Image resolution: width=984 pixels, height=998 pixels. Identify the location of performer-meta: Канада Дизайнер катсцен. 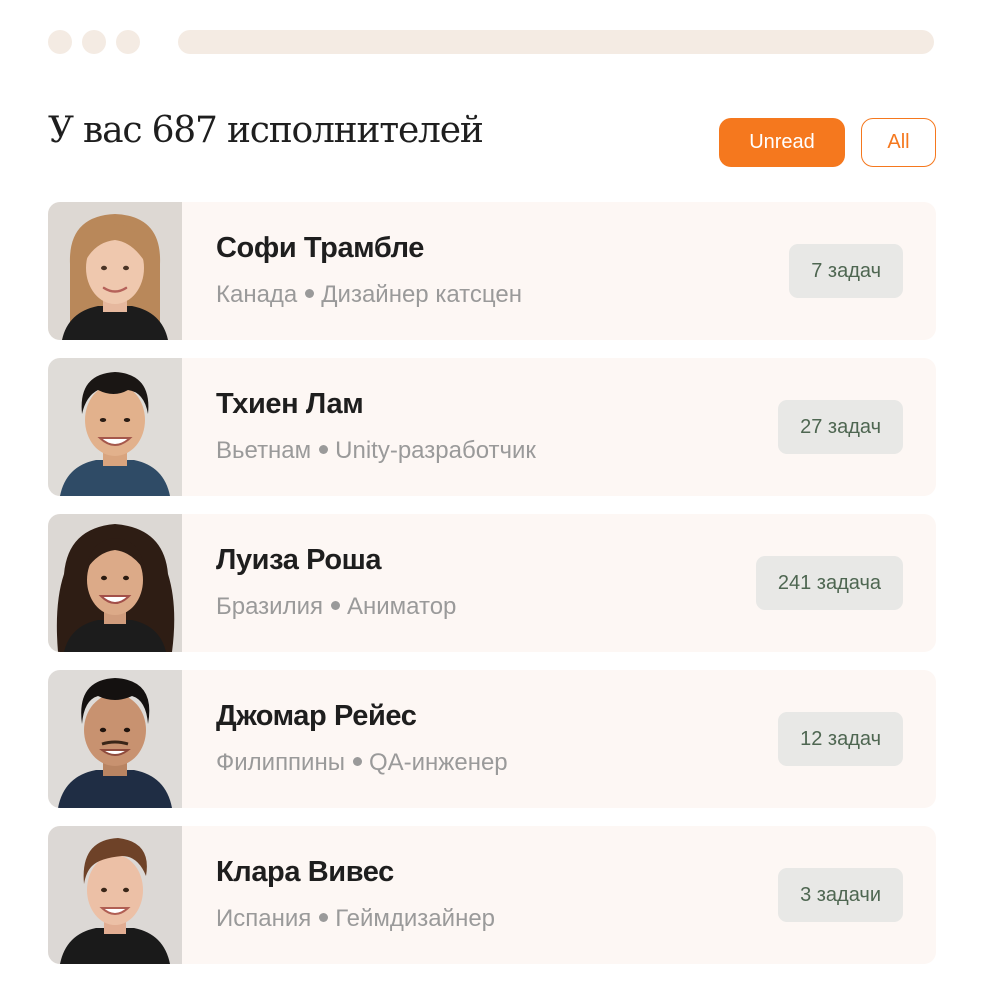
(369, 295).